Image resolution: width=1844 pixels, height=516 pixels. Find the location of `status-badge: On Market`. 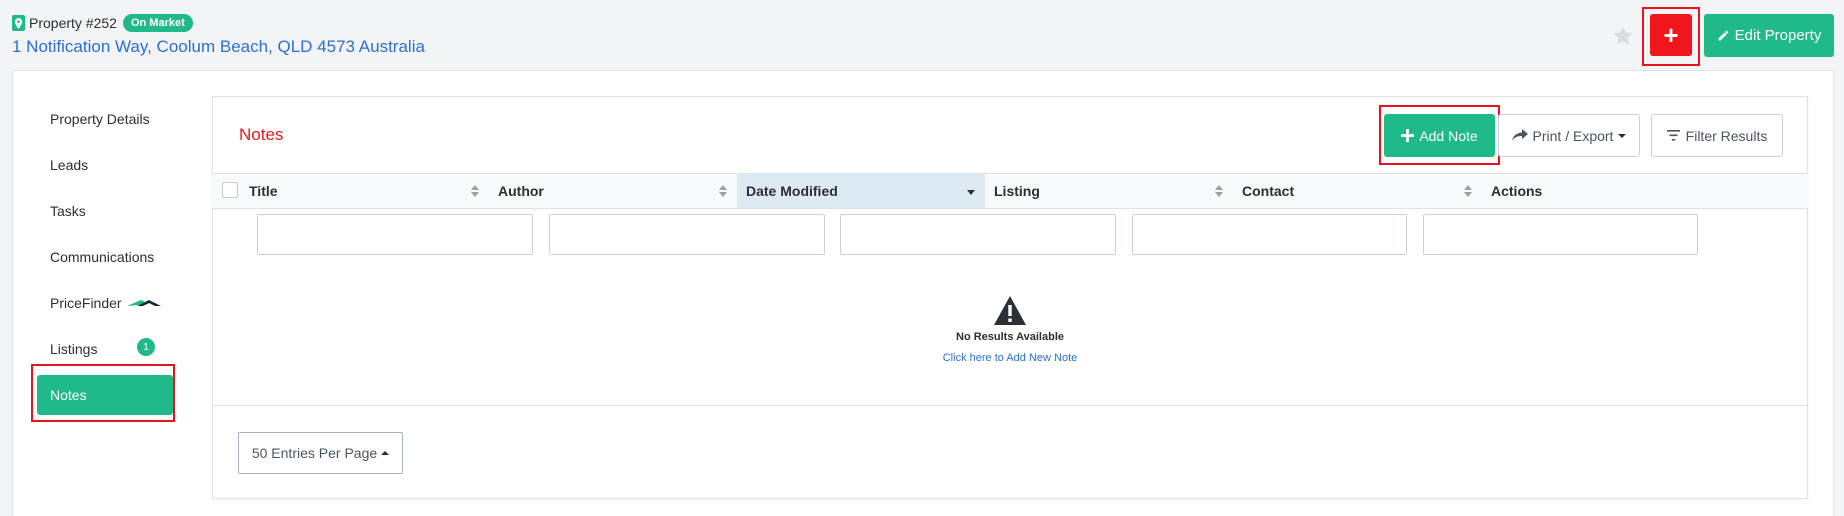

status-badge: On Market is located at coordinates (157, 23).